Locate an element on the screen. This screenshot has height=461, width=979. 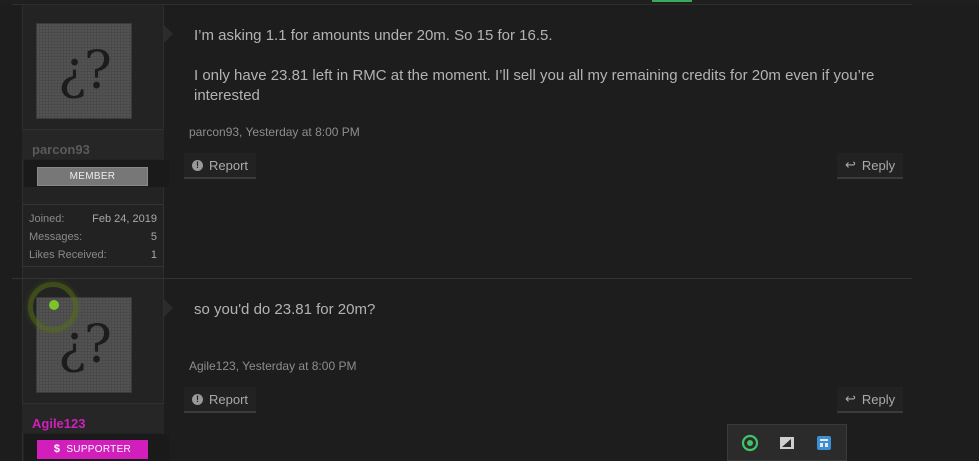
avatar: ¿? is located at coordinates (84, 71).